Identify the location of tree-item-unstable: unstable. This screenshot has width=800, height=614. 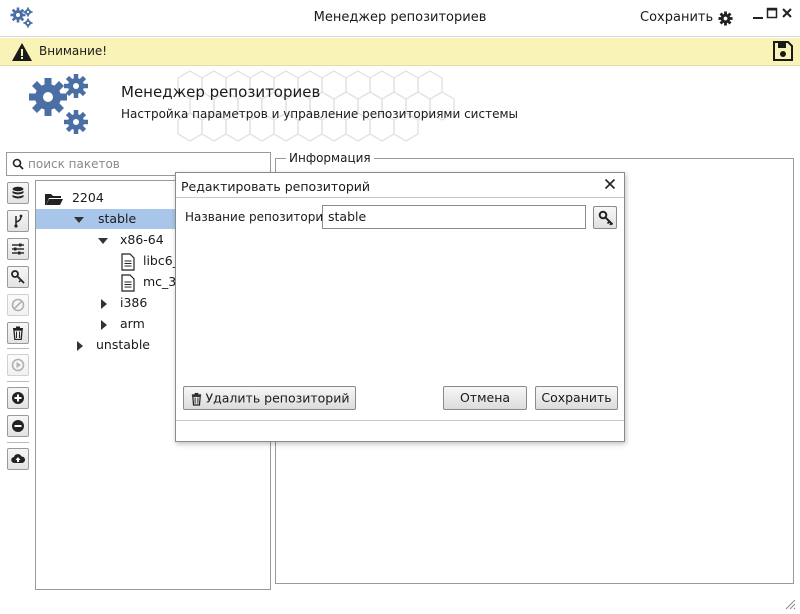
(113, 345).